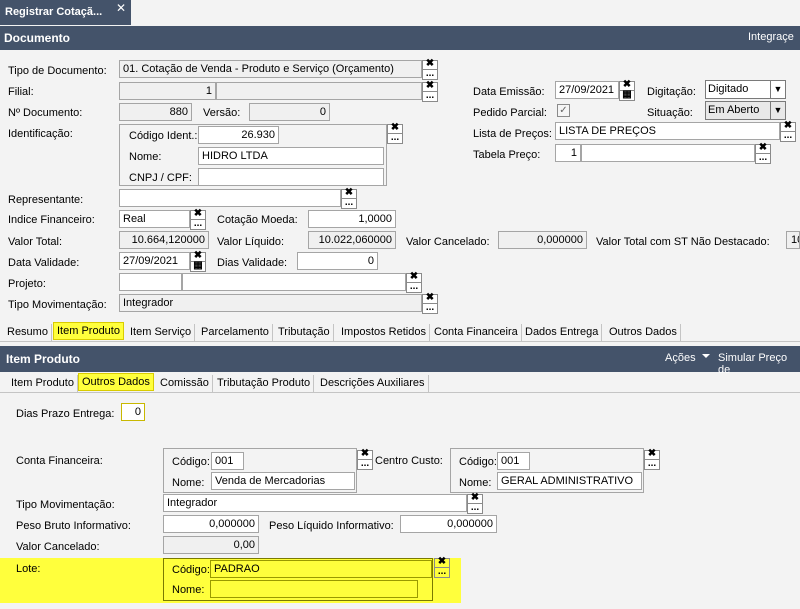 Image resolution: width=800 pixels, height=609 pixels. What do you see at coordinates (667, 131) in the screenshot?
I see `lista-precos-field: LISTA DE PREÇOS` at bounding box center [667, 131].